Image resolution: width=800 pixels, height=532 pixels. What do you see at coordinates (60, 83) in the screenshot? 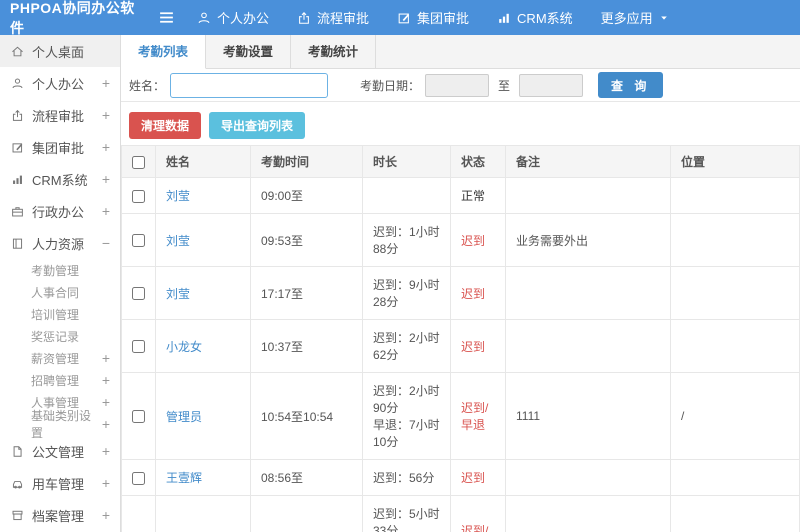
I see `sidebar-item-personal-office: 个人办公 +` at bounding box center [60, 83].